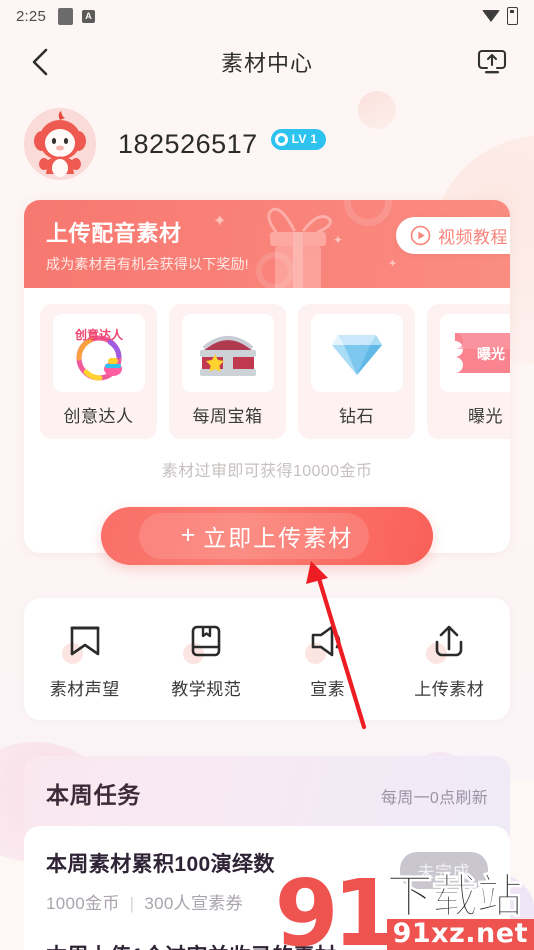 Image resolution: width=534 pixels, height=950 pixels. I want to click on quick-action-label: 上传素材, so click(449, 689).